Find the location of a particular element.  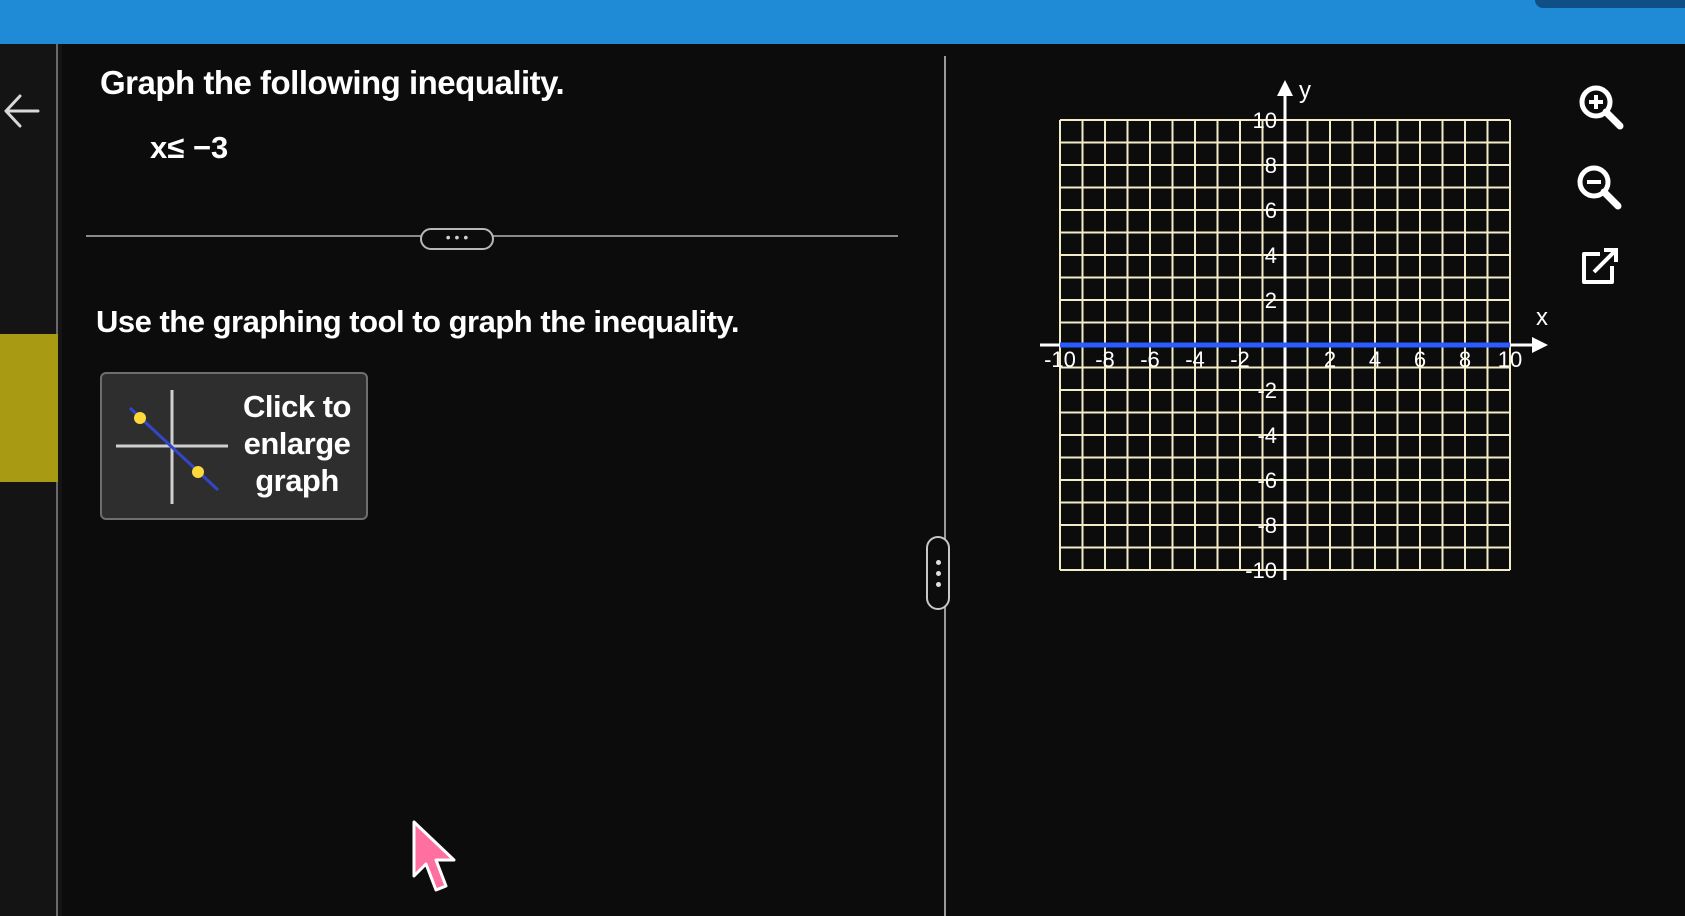

graph-thumbnail-icon is located at coordinates (172, 447).